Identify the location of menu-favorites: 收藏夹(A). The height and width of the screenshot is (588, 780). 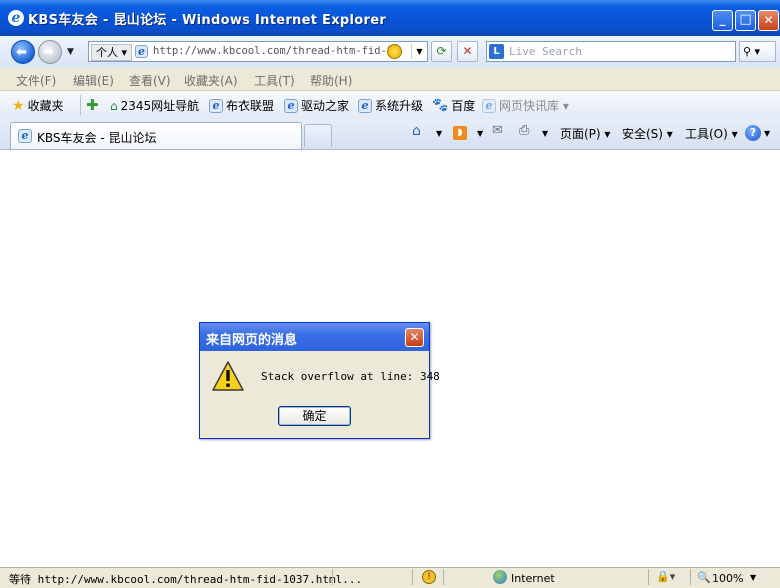
(211, 80).